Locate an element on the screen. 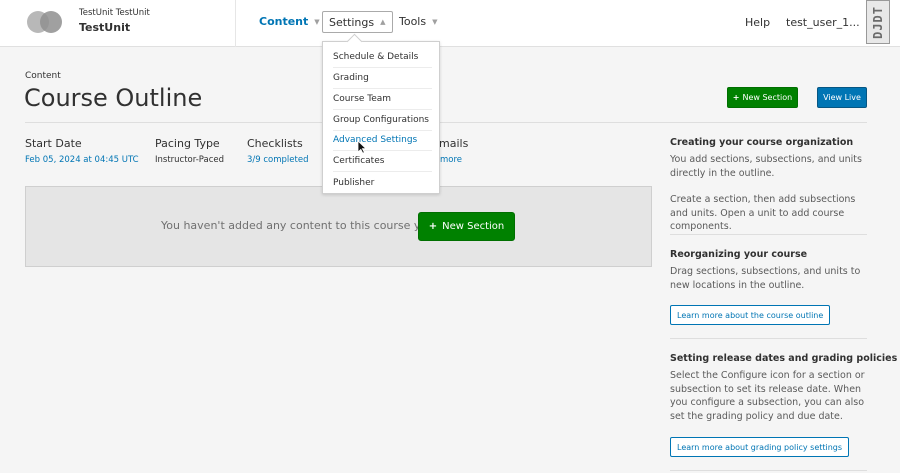 The height and width of the screenshot is (473, 900). mouse-cursor-icon is located at coordinates (362, 147).